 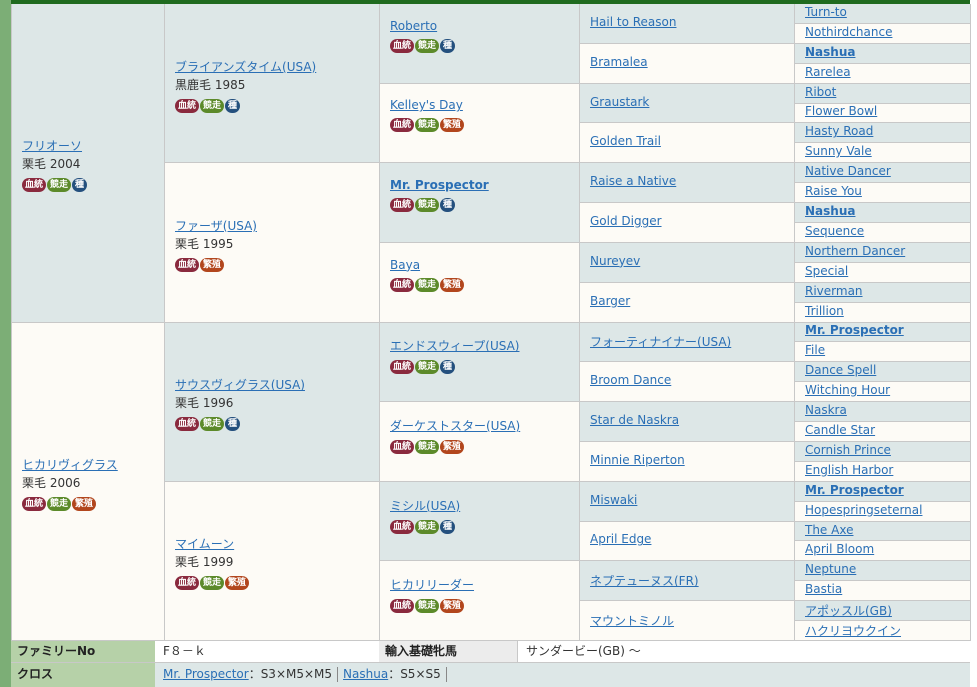 I want to click on cross-link-0: Mr. Prospector, so click(x=206, y=674).